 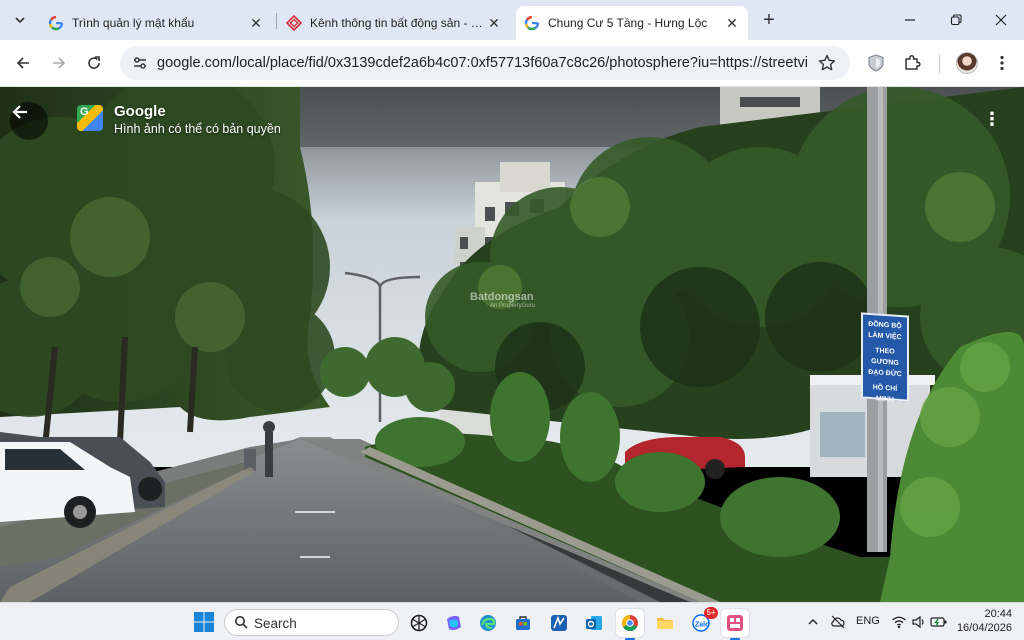 I want to click on reload-button, so click(x=94, y=63).